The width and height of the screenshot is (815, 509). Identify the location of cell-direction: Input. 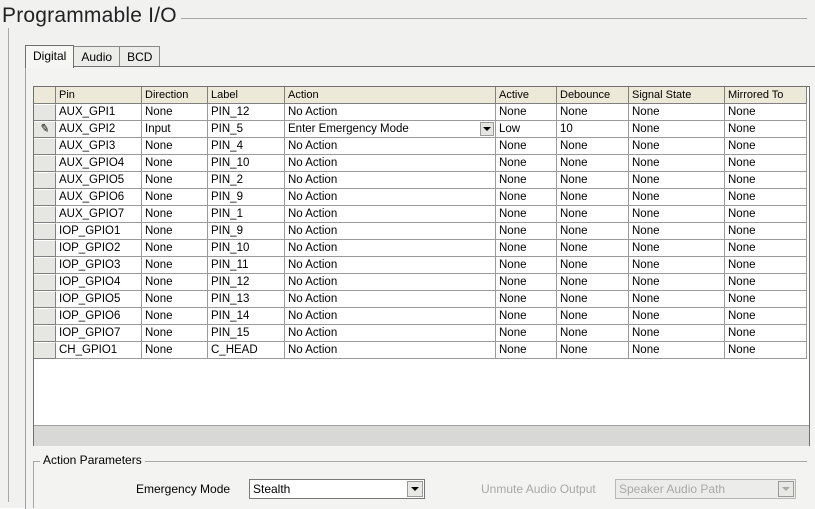
(175, 129).